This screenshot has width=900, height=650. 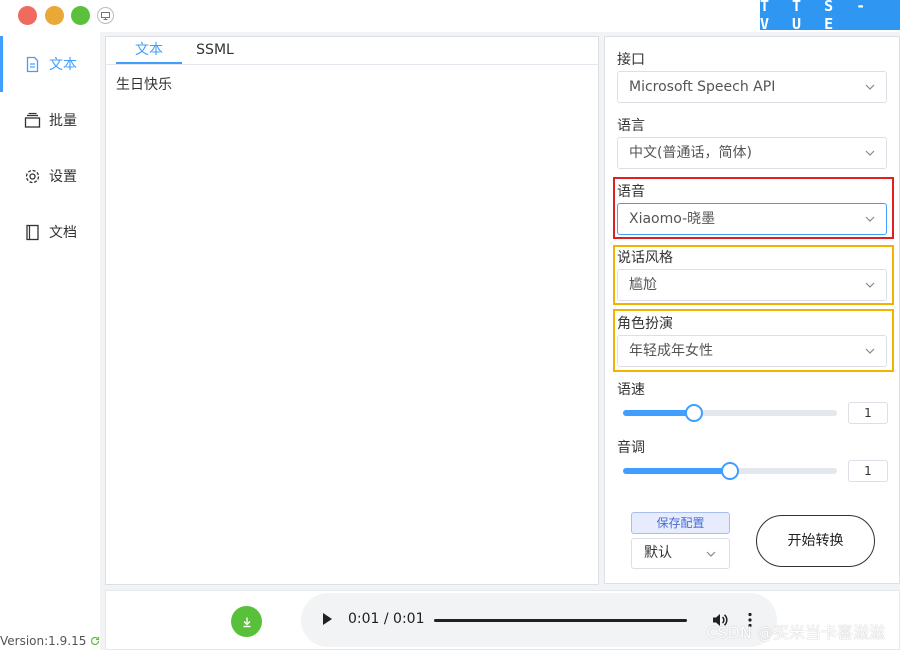 What do you see at coordinates (676, 471) in the screenshot?
I see `pitch-slider-fill` at bounding box center [676, 471].